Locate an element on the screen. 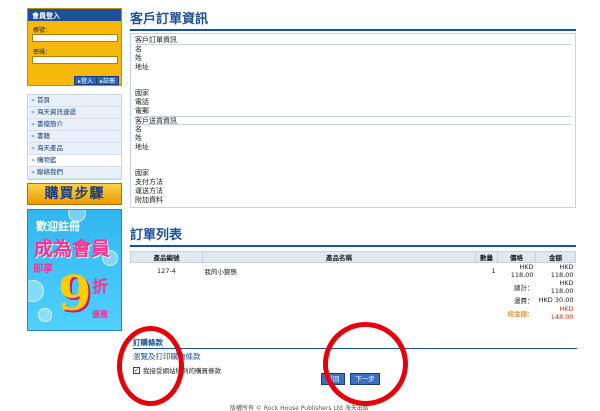 This screenshot has height=411, width=600. total-value: HKD 148.00 is located at coordinates (562, 312).